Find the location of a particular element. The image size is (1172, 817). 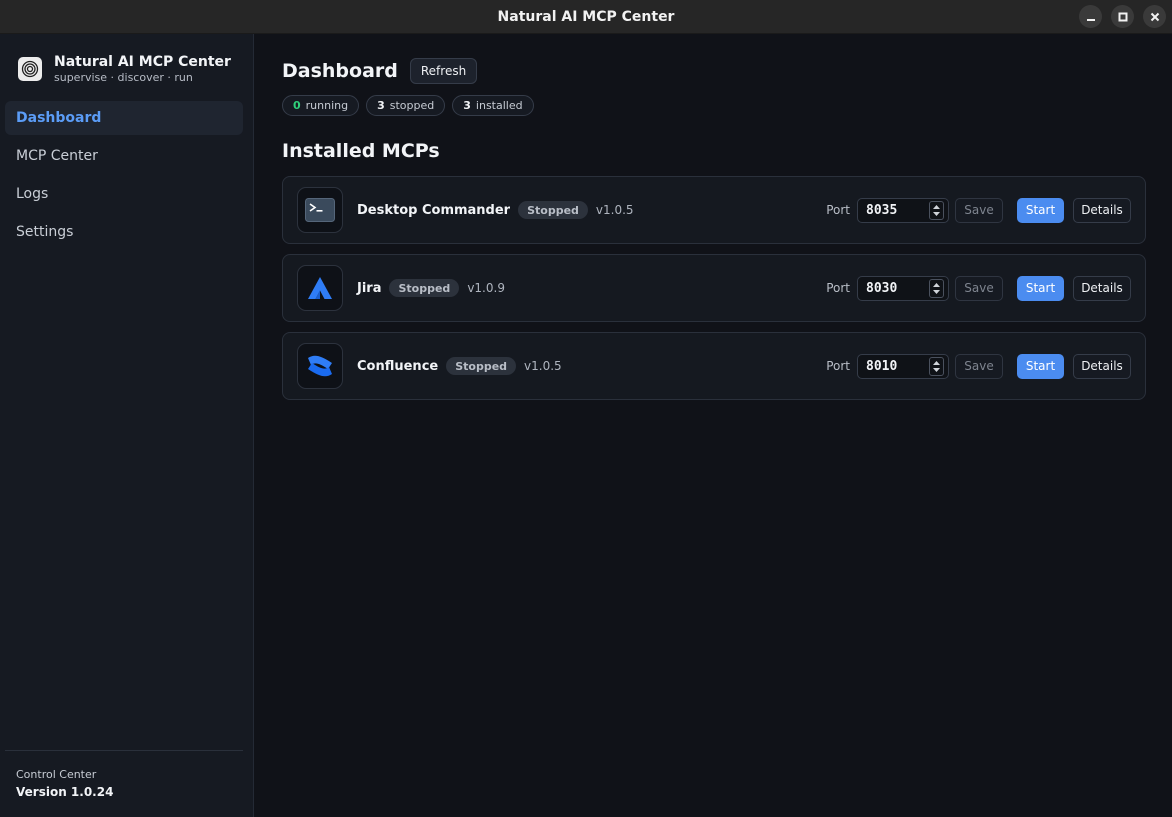

mcp-info: Confluence Stopped v1.0.5 is located at coordinates (459, 366).